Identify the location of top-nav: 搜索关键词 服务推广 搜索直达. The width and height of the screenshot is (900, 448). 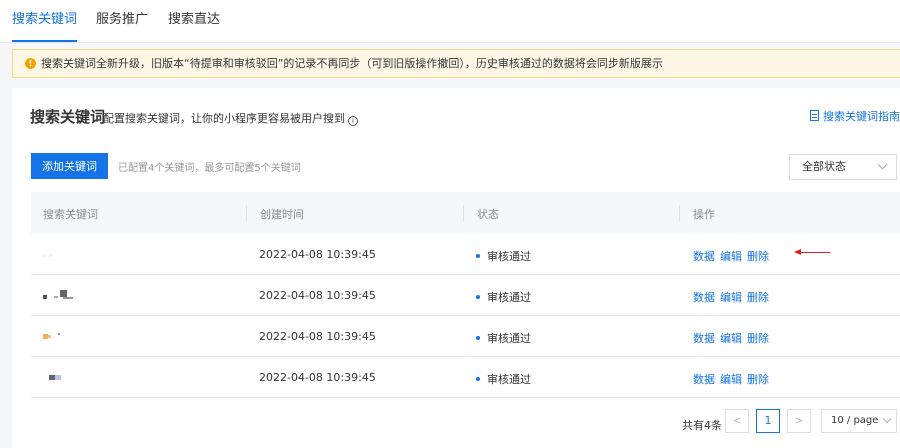
(450, 21).